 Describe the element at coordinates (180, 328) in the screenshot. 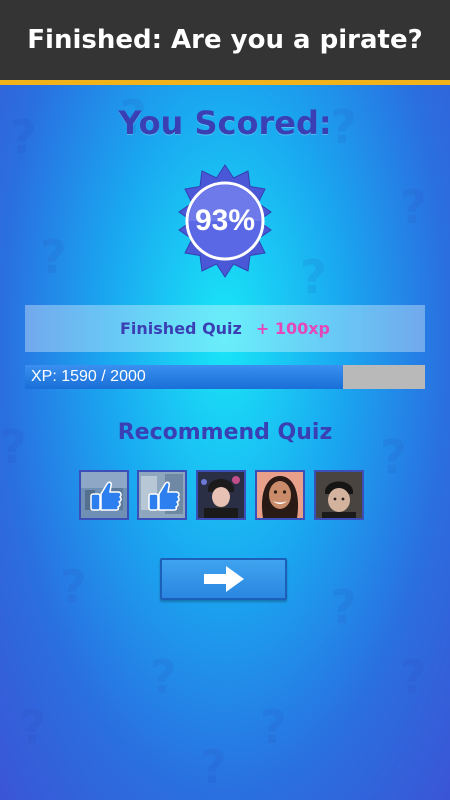

I see `finished-quiz-label: Finished Quiz` at that location.